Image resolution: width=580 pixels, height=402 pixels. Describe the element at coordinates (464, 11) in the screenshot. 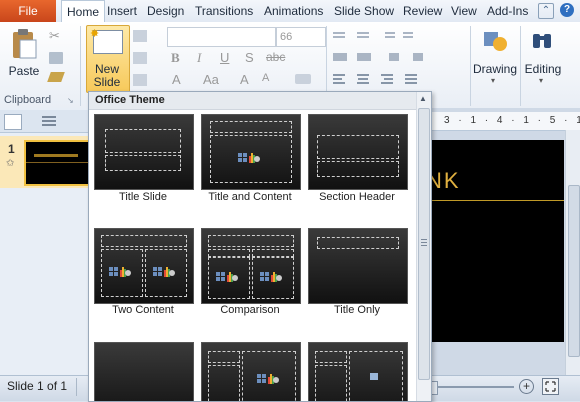

I see `tab-view: View` at that location.